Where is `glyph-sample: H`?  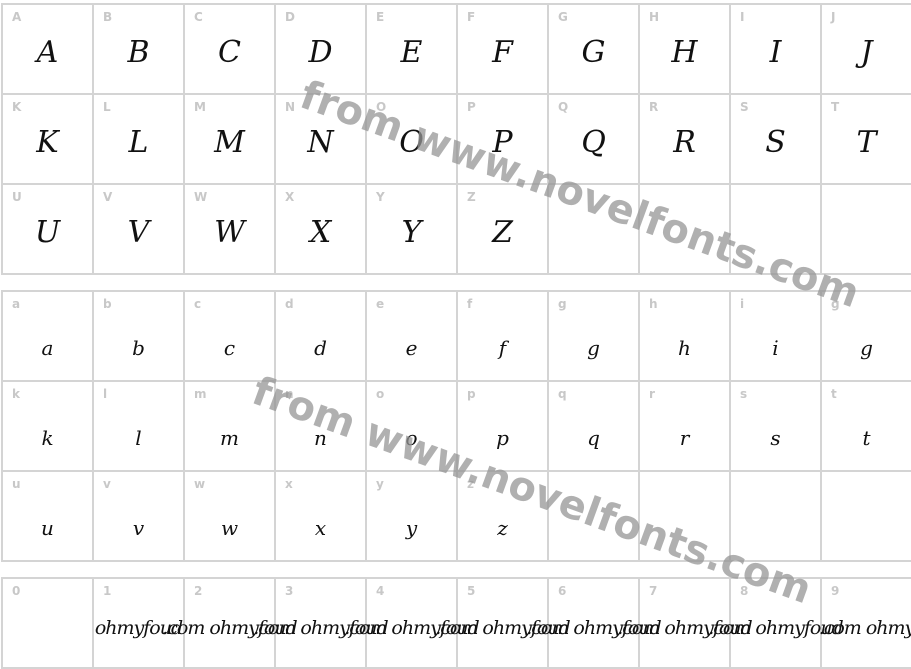
glyph-sample: H is located at coordinates (684, 52).